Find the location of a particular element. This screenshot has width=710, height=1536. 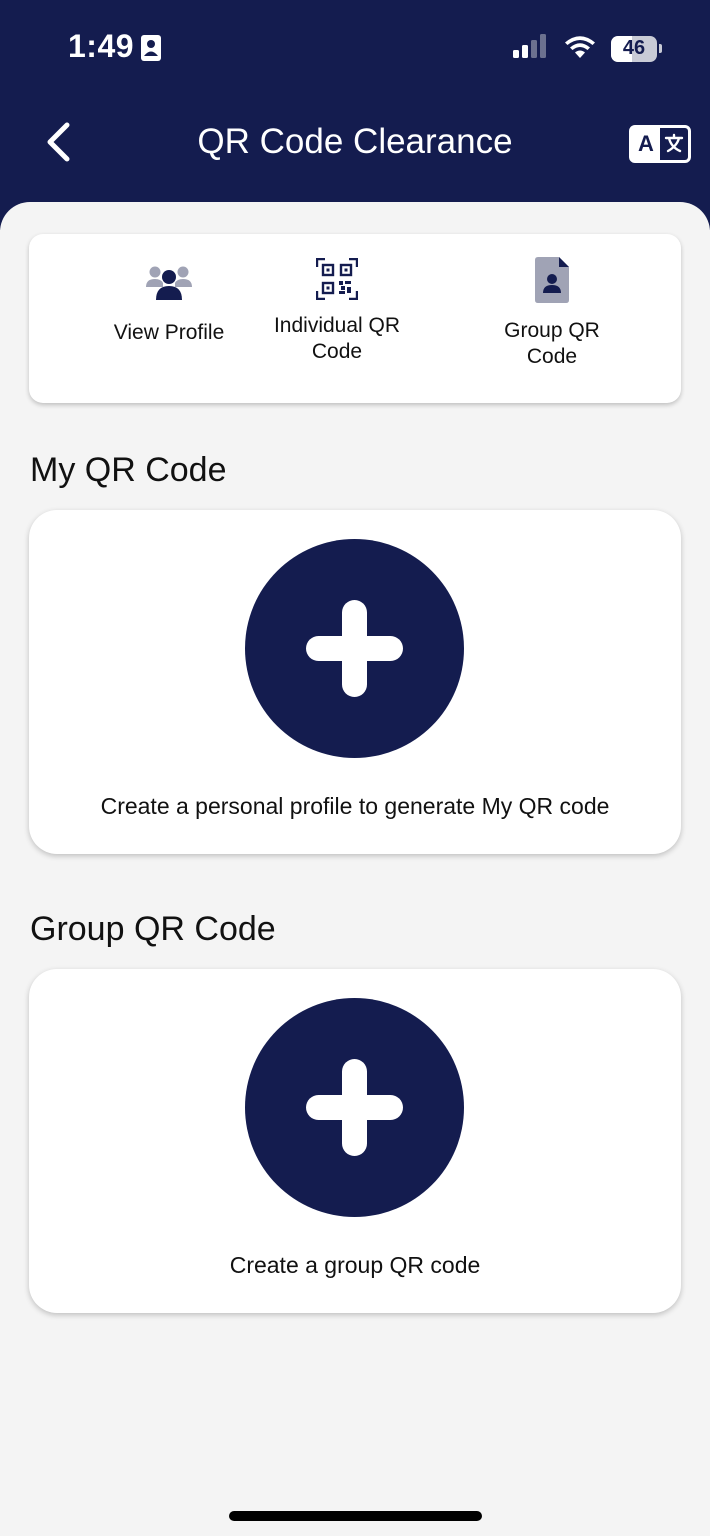

translate-button: A is located at coordinates (660, 144).